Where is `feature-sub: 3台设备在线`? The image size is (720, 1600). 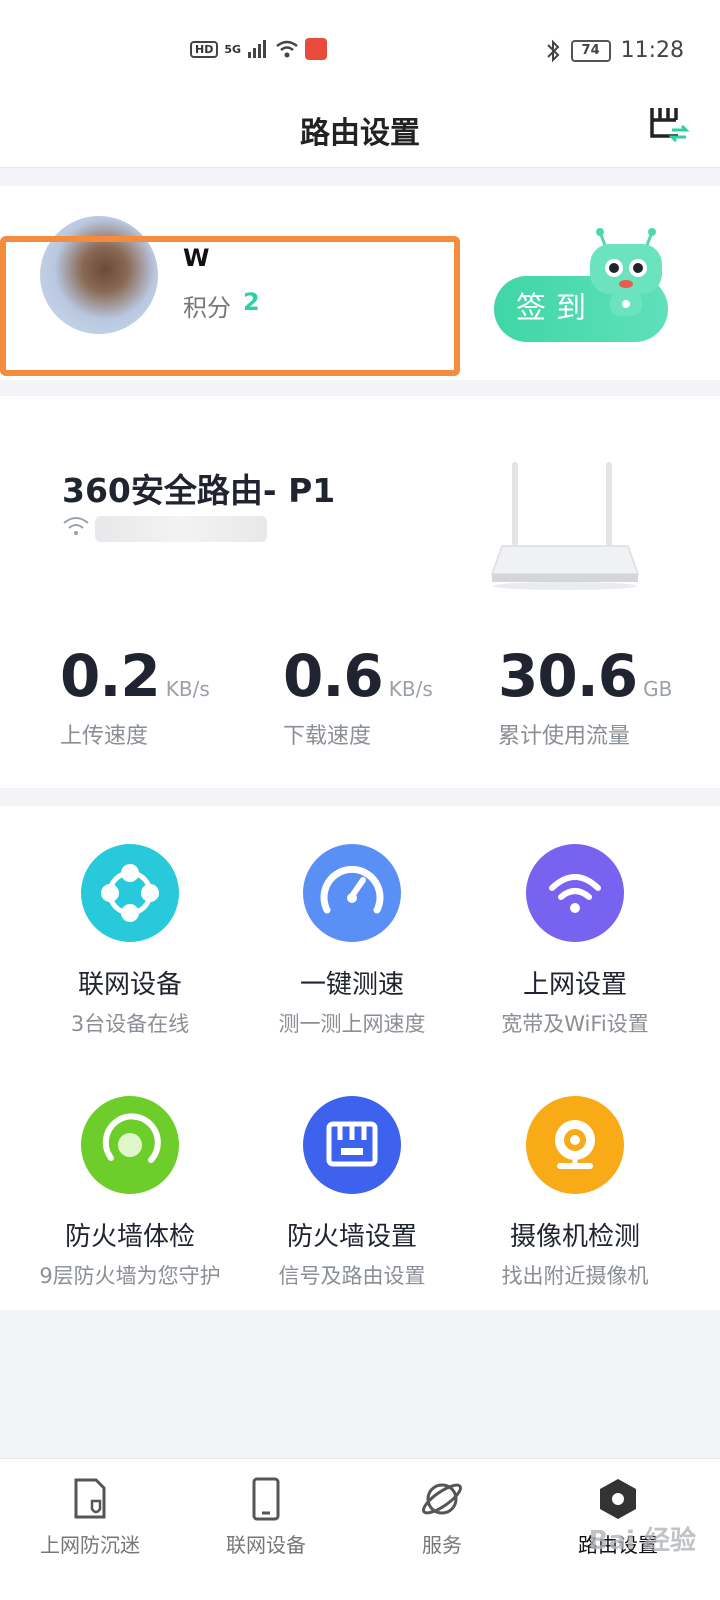
feature-sub: 3台设备在线 is located at coordinates (130, 1024).